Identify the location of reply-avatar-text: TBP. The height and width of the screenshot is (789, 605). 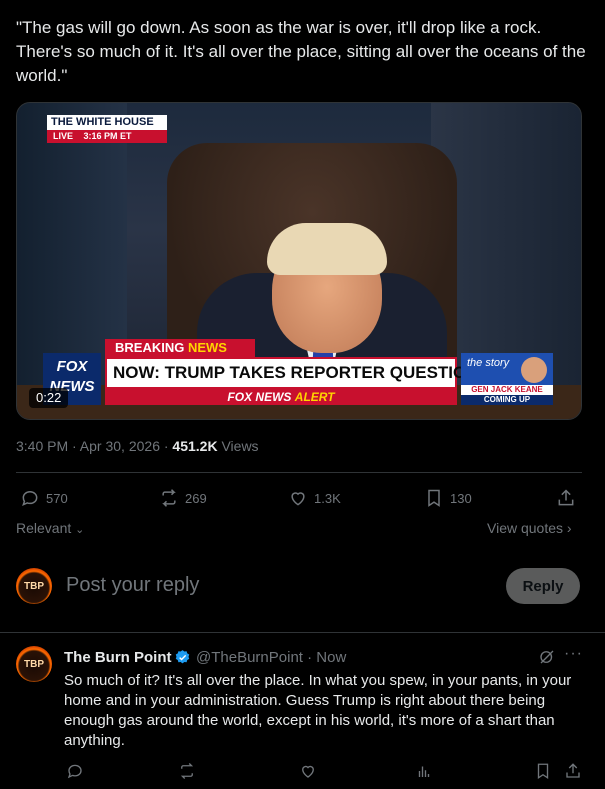
(34, 664).